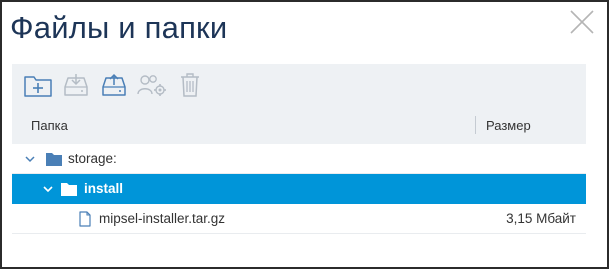  I want to click on new-folder-button, so click(38, 85).